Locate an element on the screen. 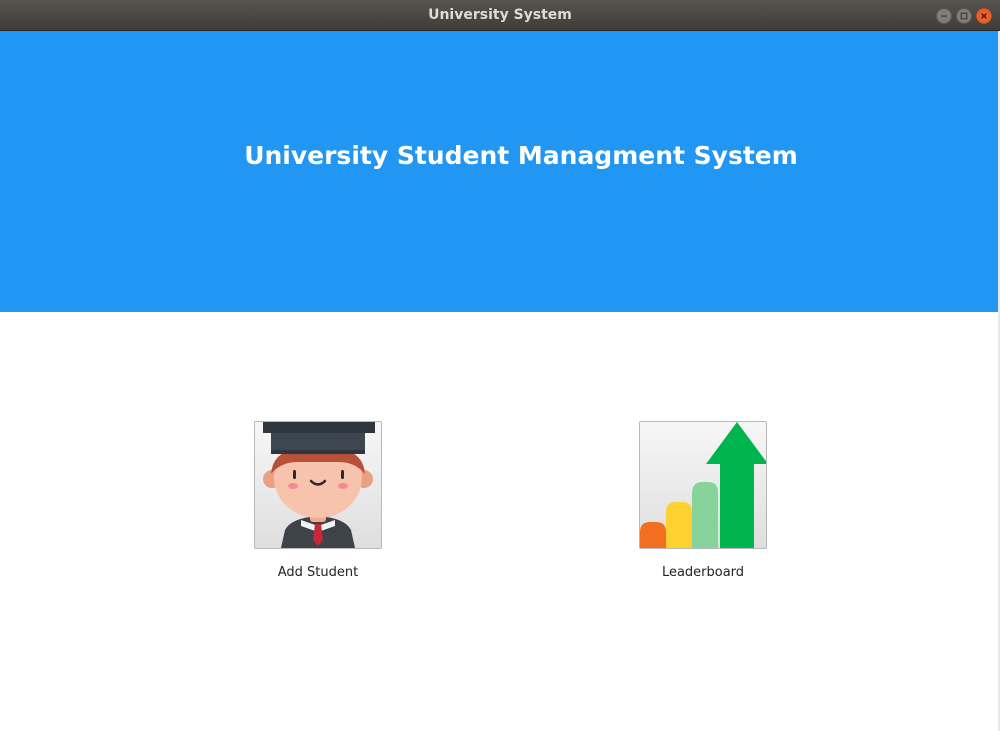 This screenshot has height=731, width=1000. add-student-tile: Add Student is located at coordinates (318, 500).